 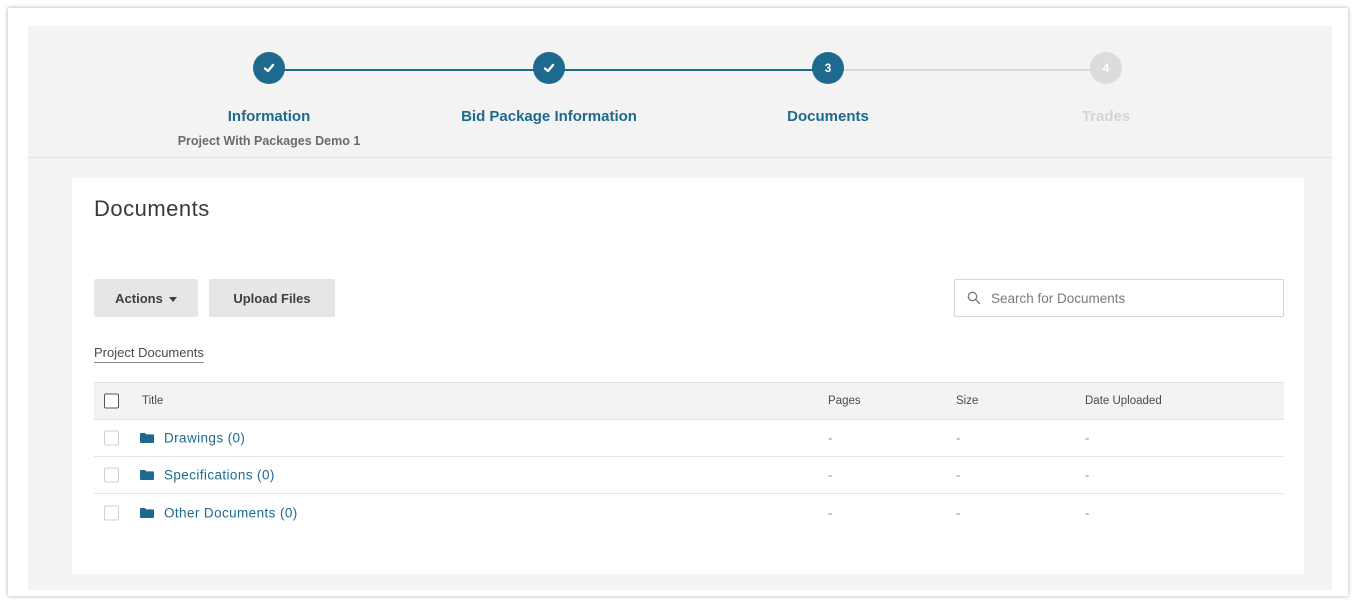 What do you see at coordinates (689, 475) in the screenshot?
I see `table-row: Specifications (0) - - -` at bounding box center [689, 475].